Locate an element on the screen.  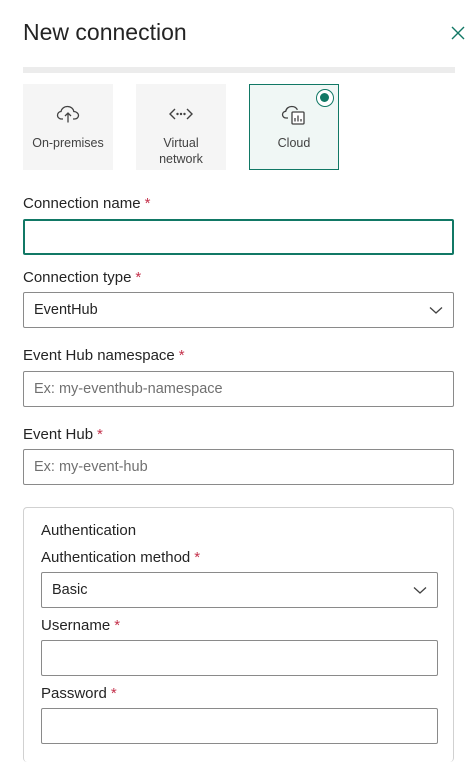
cloud-report-icon is located at coordinates (293, 115).